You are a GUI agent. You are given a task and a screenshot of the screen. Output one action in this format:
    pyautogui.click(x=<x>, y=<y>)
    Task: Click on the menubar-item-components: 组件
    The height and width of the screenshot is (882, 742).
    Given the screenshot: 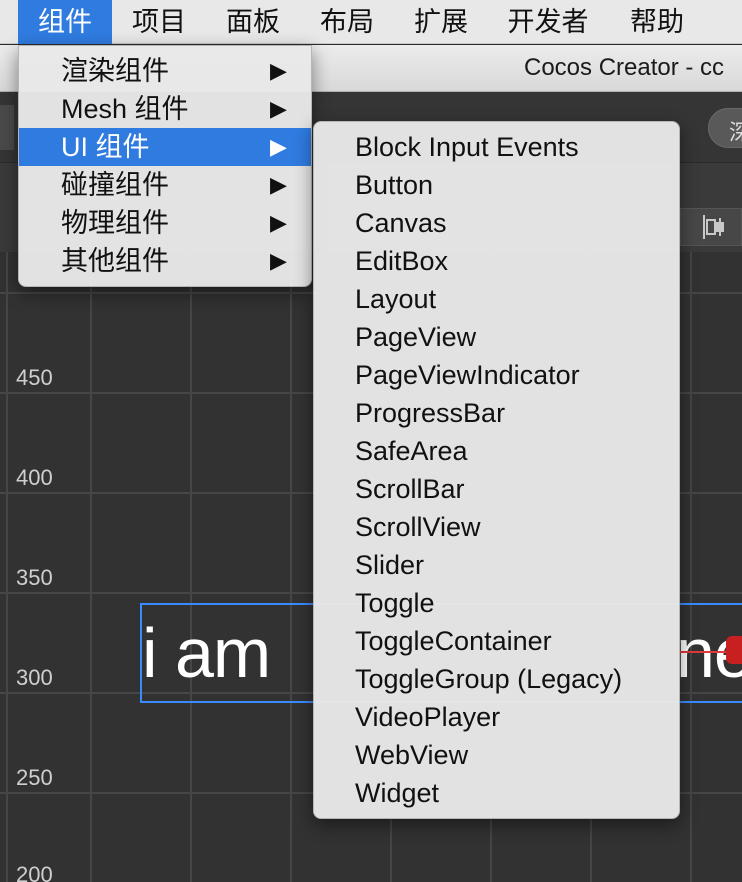 What is the action you would take?
    pyautogui.click(x=65, y=22)
    